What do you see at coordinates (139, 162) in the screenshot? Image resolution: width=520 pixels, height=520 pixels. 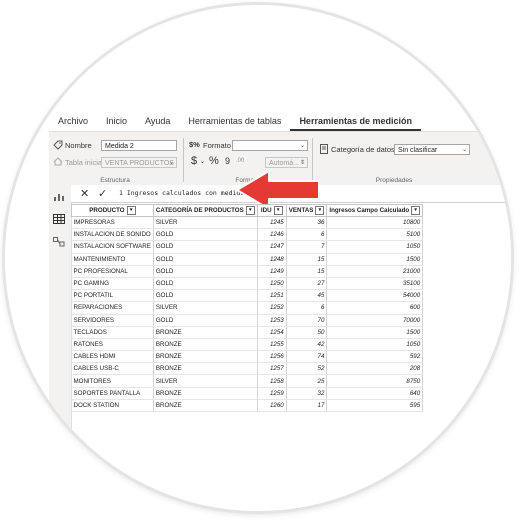 I see `home-table-dropdown: VENTA PRODUCTOS ⌄` at bounding box center [139, 162].